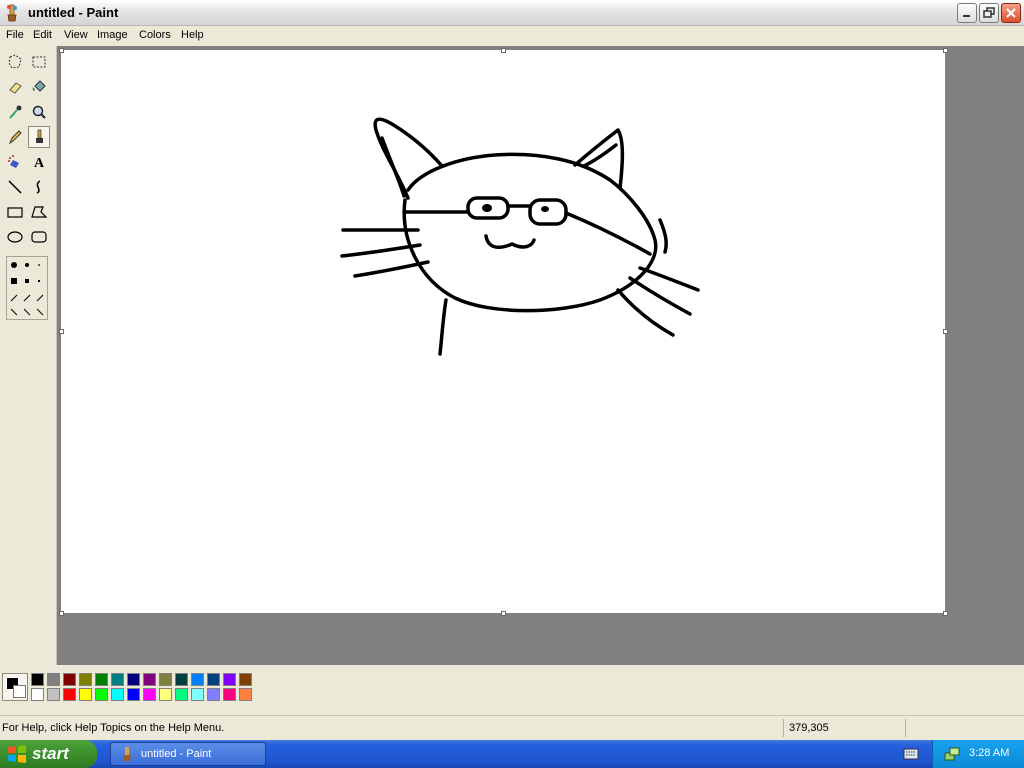 The width and height of the screenshot is (1024, 768). I want to click on rect-select-tool, so click(39, 62).